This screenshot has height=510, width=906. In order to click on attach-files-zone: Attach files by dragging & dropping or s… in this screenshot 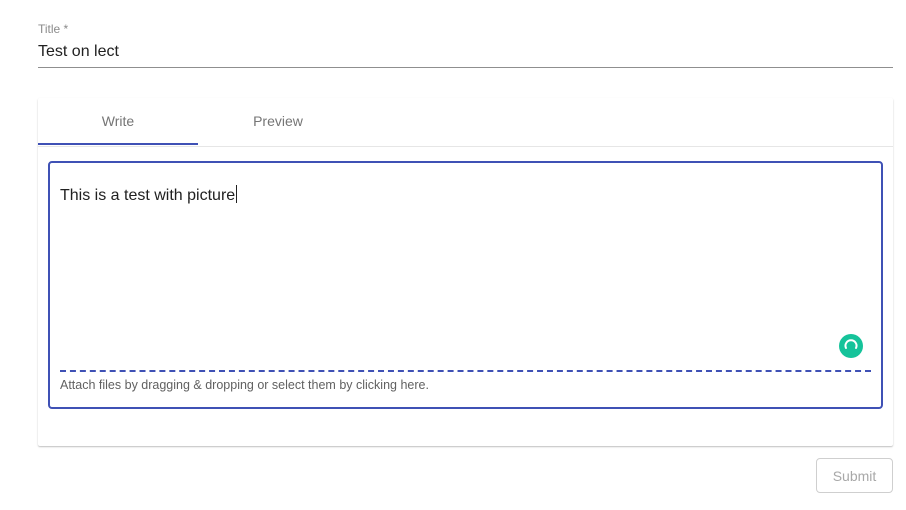, I will do `click(244, 385)`.